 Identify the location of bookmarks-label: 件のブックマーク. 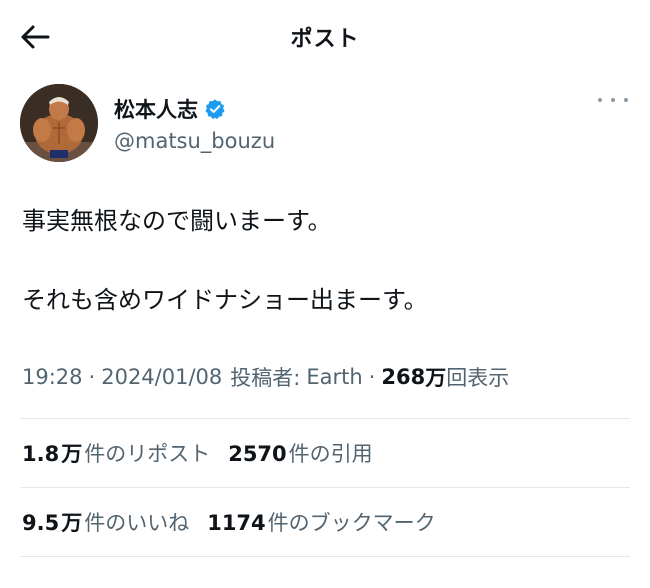
(351, 523).